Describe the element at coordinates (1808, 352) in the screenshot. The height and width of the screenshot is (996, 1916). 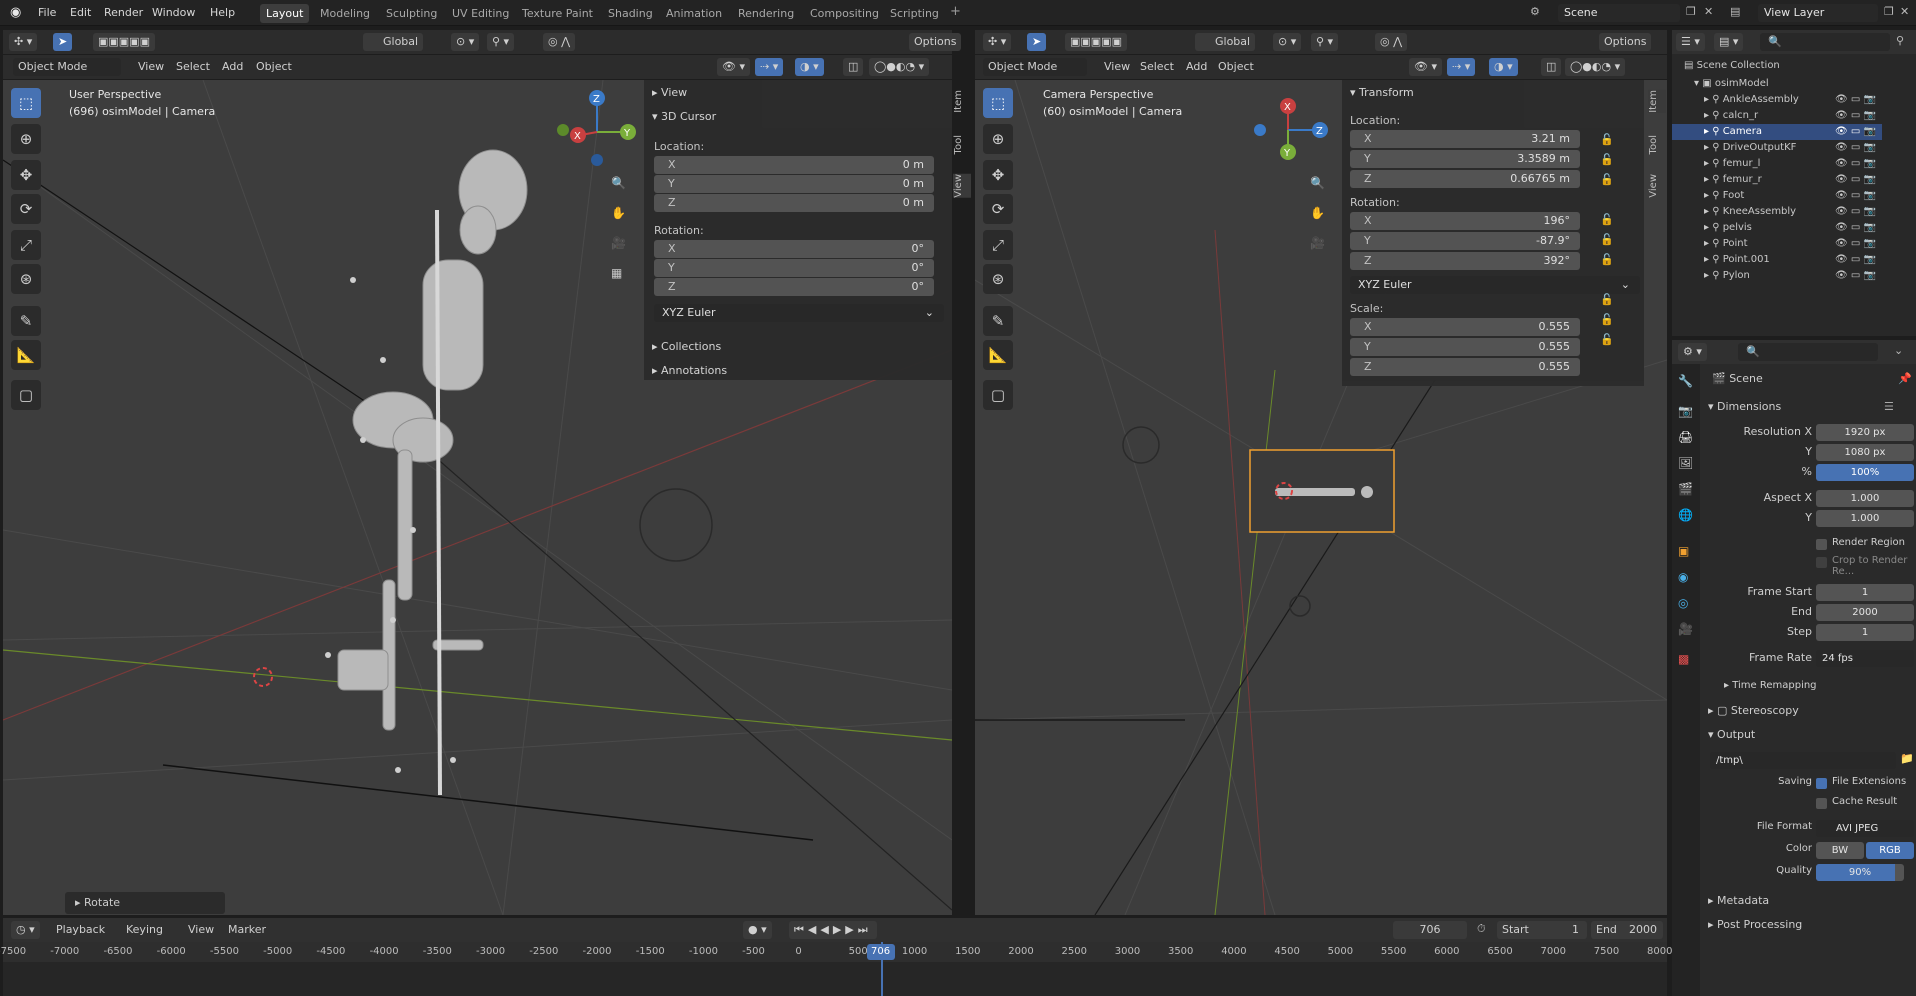
I see `properties-search-input: 🔍` at that location.